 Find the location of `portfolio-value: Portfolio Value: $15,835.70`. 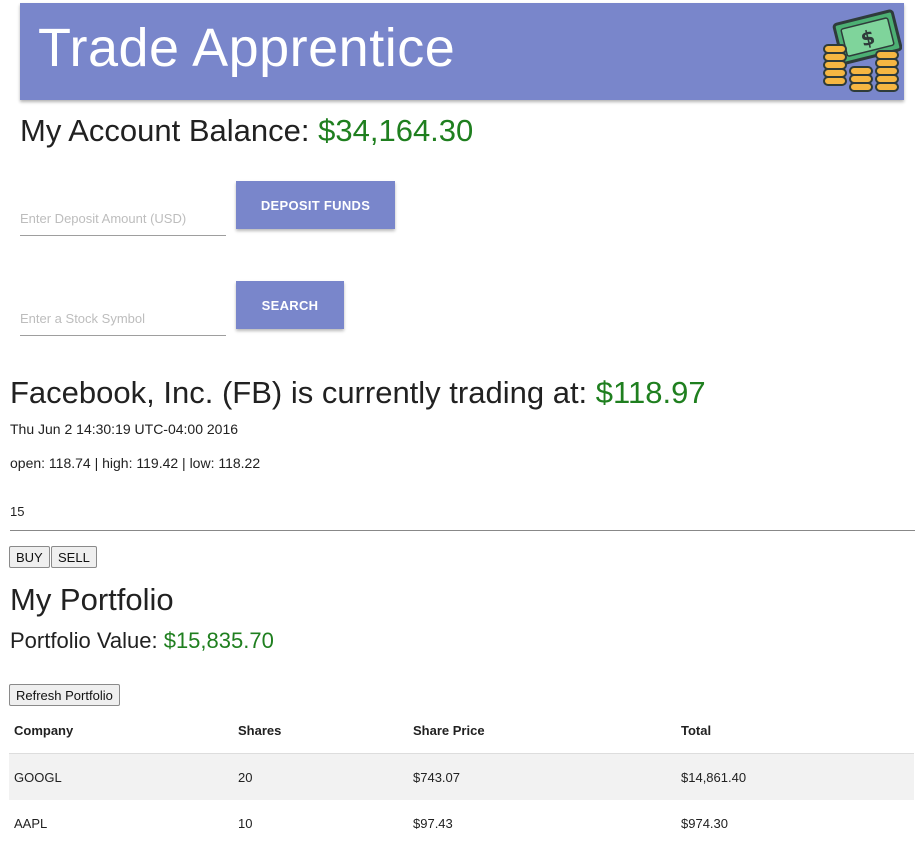

portfolio-value: Portfolio Value: $15,835.70 is located at coordinates (142, 641).